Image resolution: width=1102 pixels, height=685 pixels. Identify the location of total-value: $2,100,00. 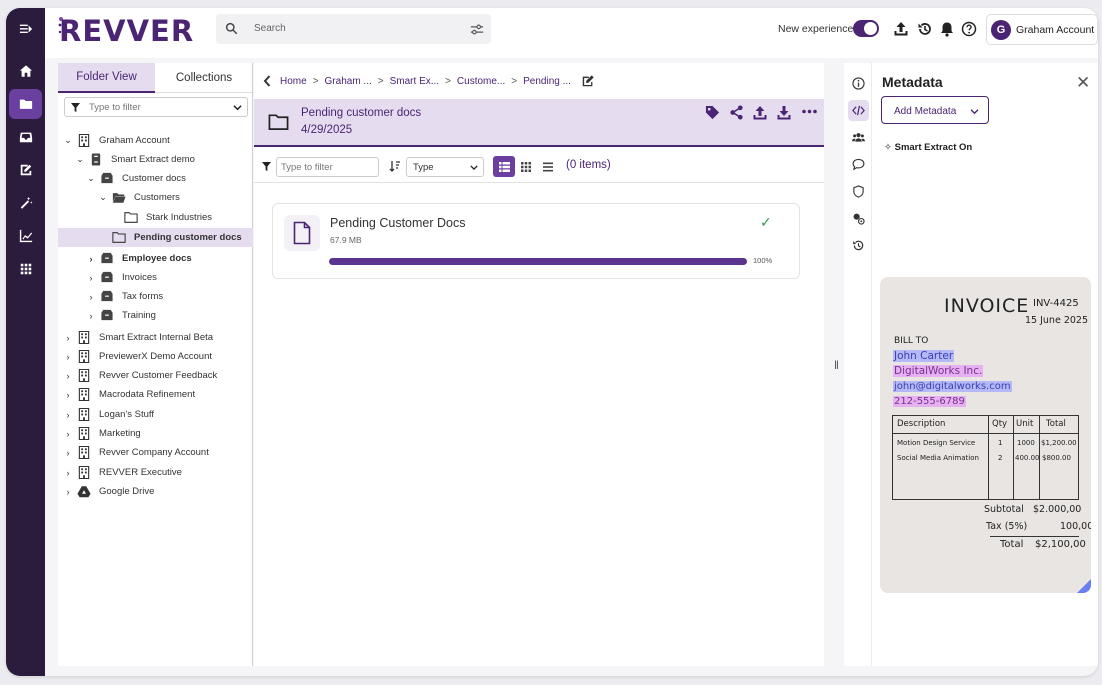
(1060, 544).